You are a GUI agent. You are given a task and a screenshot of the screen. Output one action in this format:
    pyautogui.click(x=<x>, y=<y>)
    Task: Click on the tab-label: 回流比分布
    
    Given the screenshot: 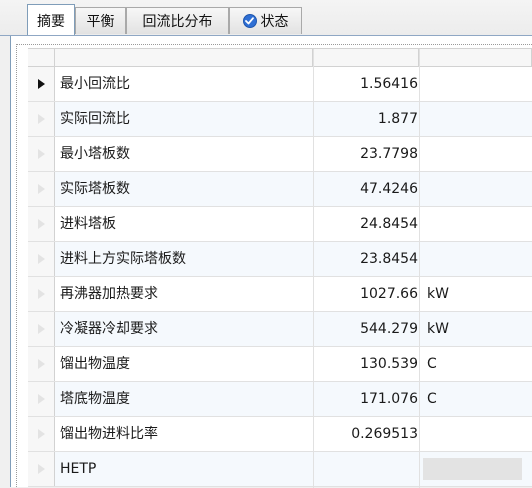 What is the action you would take?
    pyautogui.click(x=177, y=22)
    